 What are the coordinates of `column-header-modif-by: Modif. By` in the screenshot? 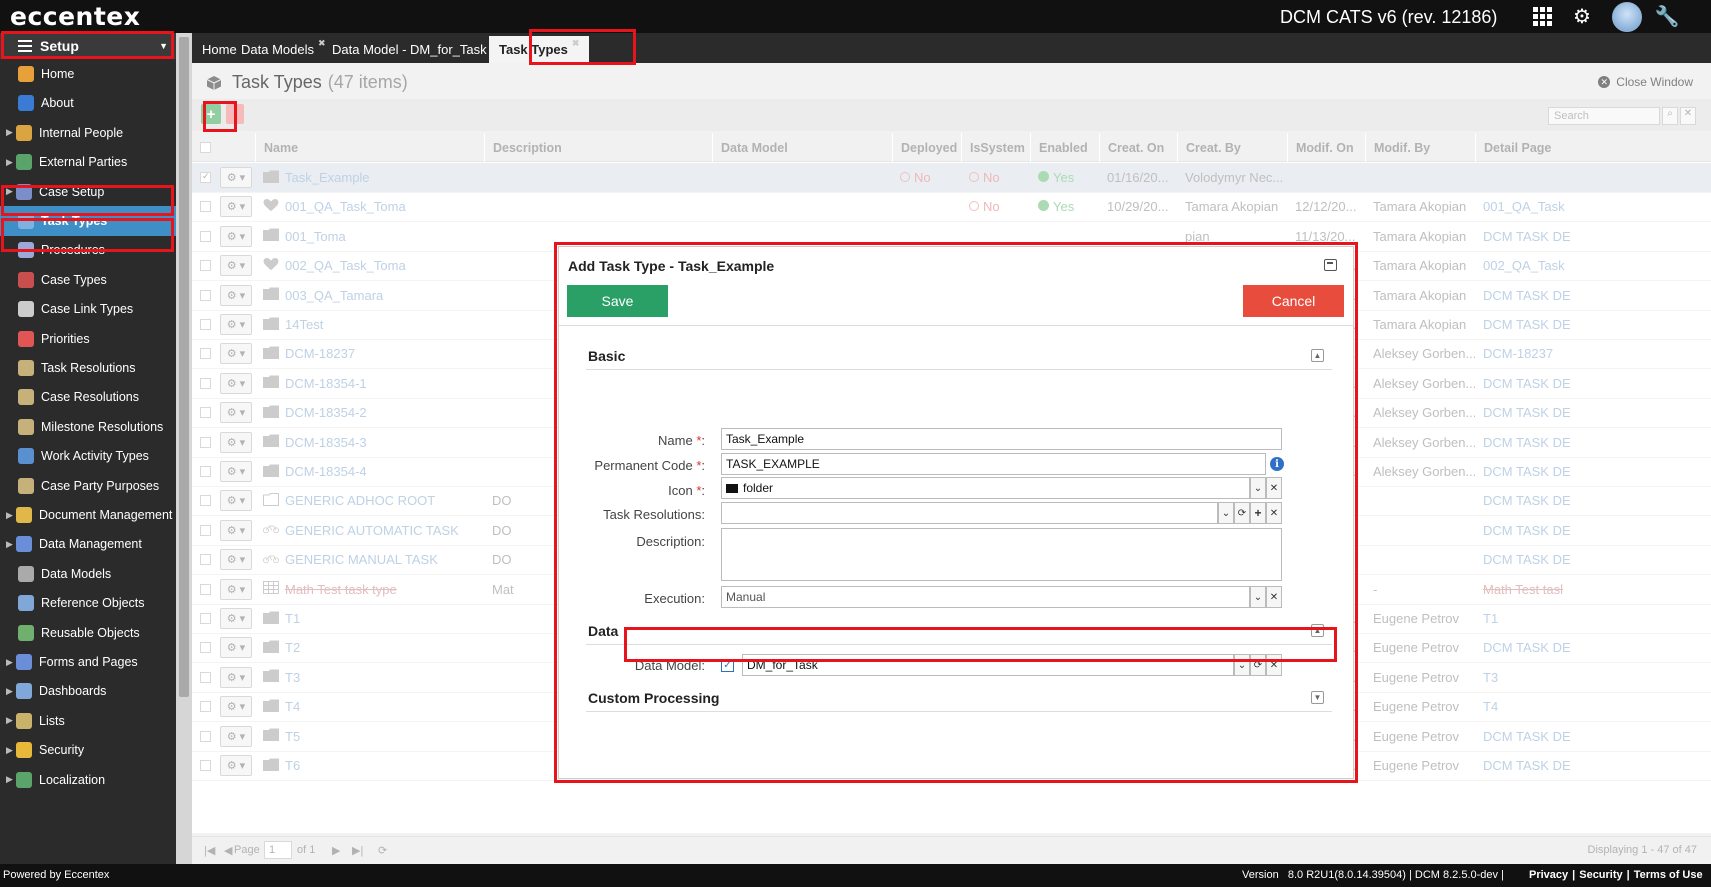 It's located at (1420, 147).